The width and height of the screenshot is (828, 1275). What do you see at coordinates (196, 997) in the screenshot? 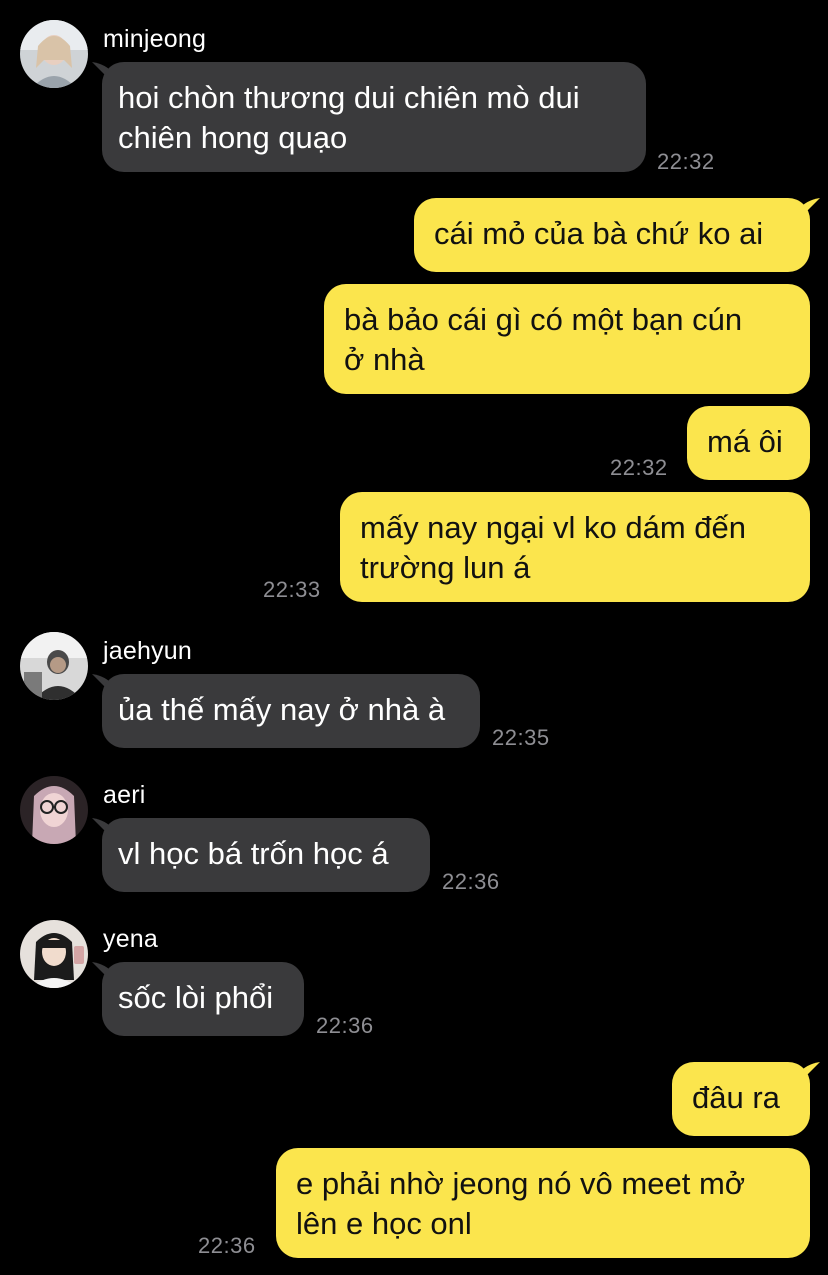
I see `message-text: sốc lòi phổi` at bounding box center [196, 997].